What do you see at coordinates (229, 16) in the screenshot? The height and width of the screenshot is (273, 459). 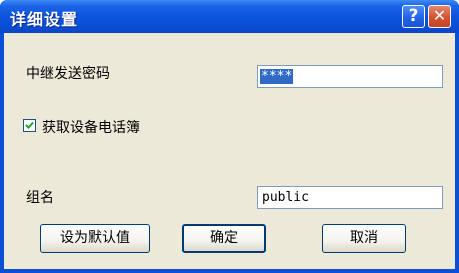 I see `title-bar: 详细设置 ? ✕` at bounding box center [229, 16].